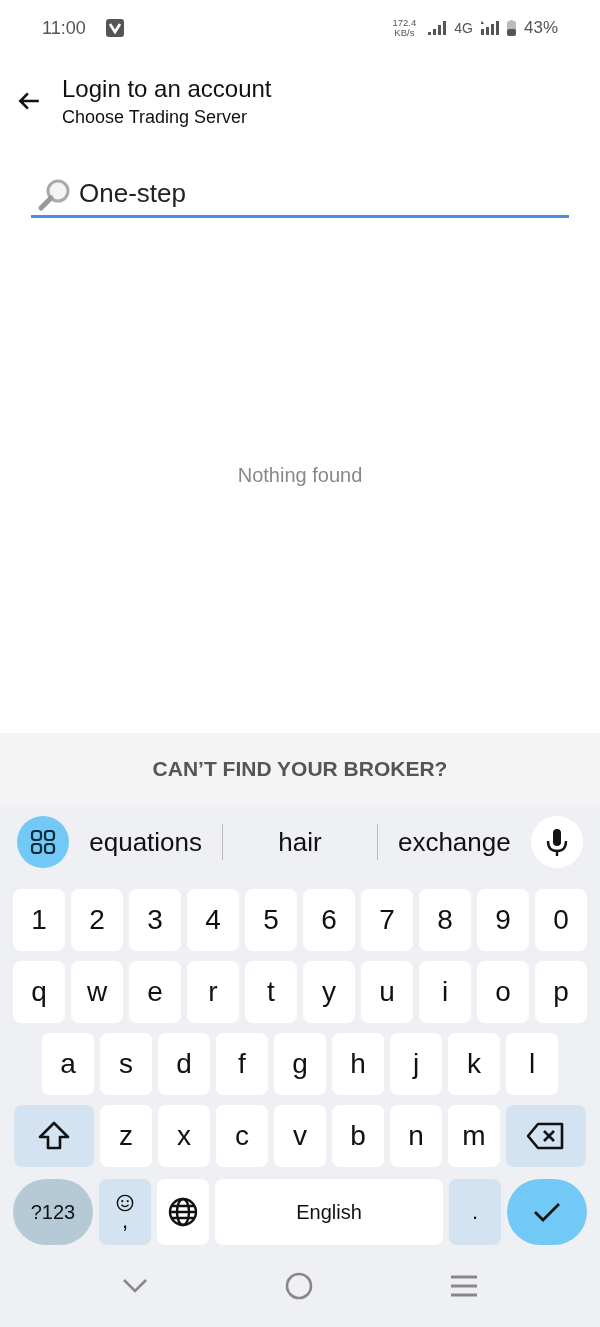 Image resolution: width=600 pixels, height=1327 pixels. Describe the element at coordinates (54, 1136) in the screenshot. I see `shift-key` at that location.